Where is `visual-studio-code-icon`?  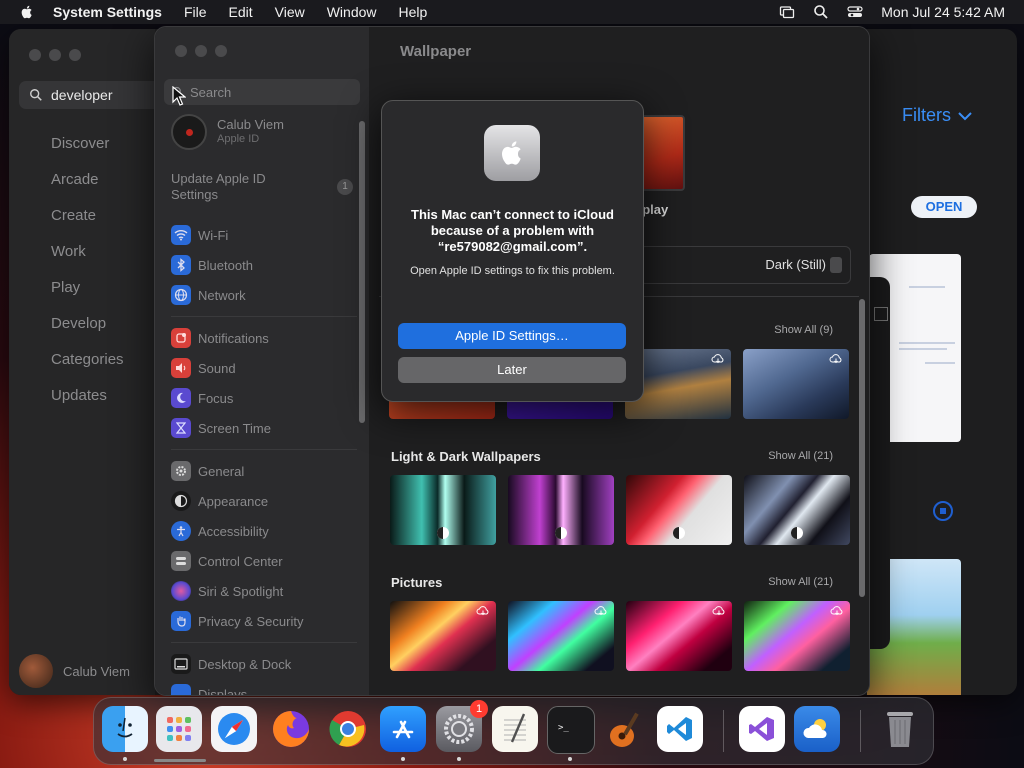 visual-studio-code-icon is located at coordinates (680, 729).